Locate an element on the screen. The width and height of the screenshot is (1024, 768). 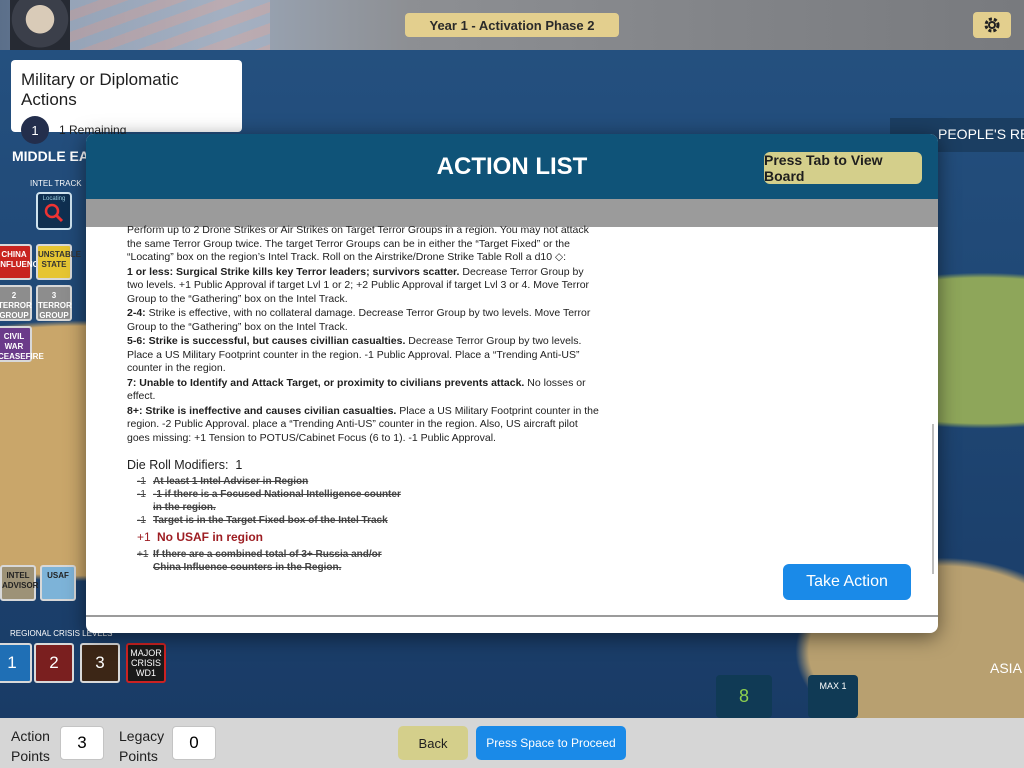
usaf-tile: USAF is located at coordinates (58, 583).